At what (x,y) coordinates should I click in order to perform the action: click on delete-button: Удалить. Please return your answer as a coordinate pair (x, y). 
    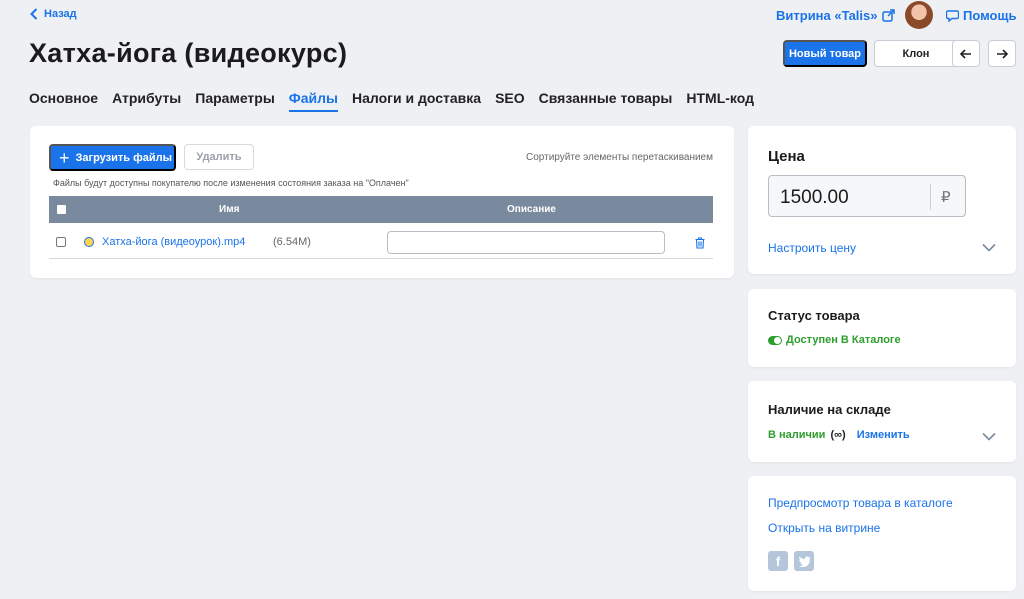
    Looking at the image, I should click on (219, 157).